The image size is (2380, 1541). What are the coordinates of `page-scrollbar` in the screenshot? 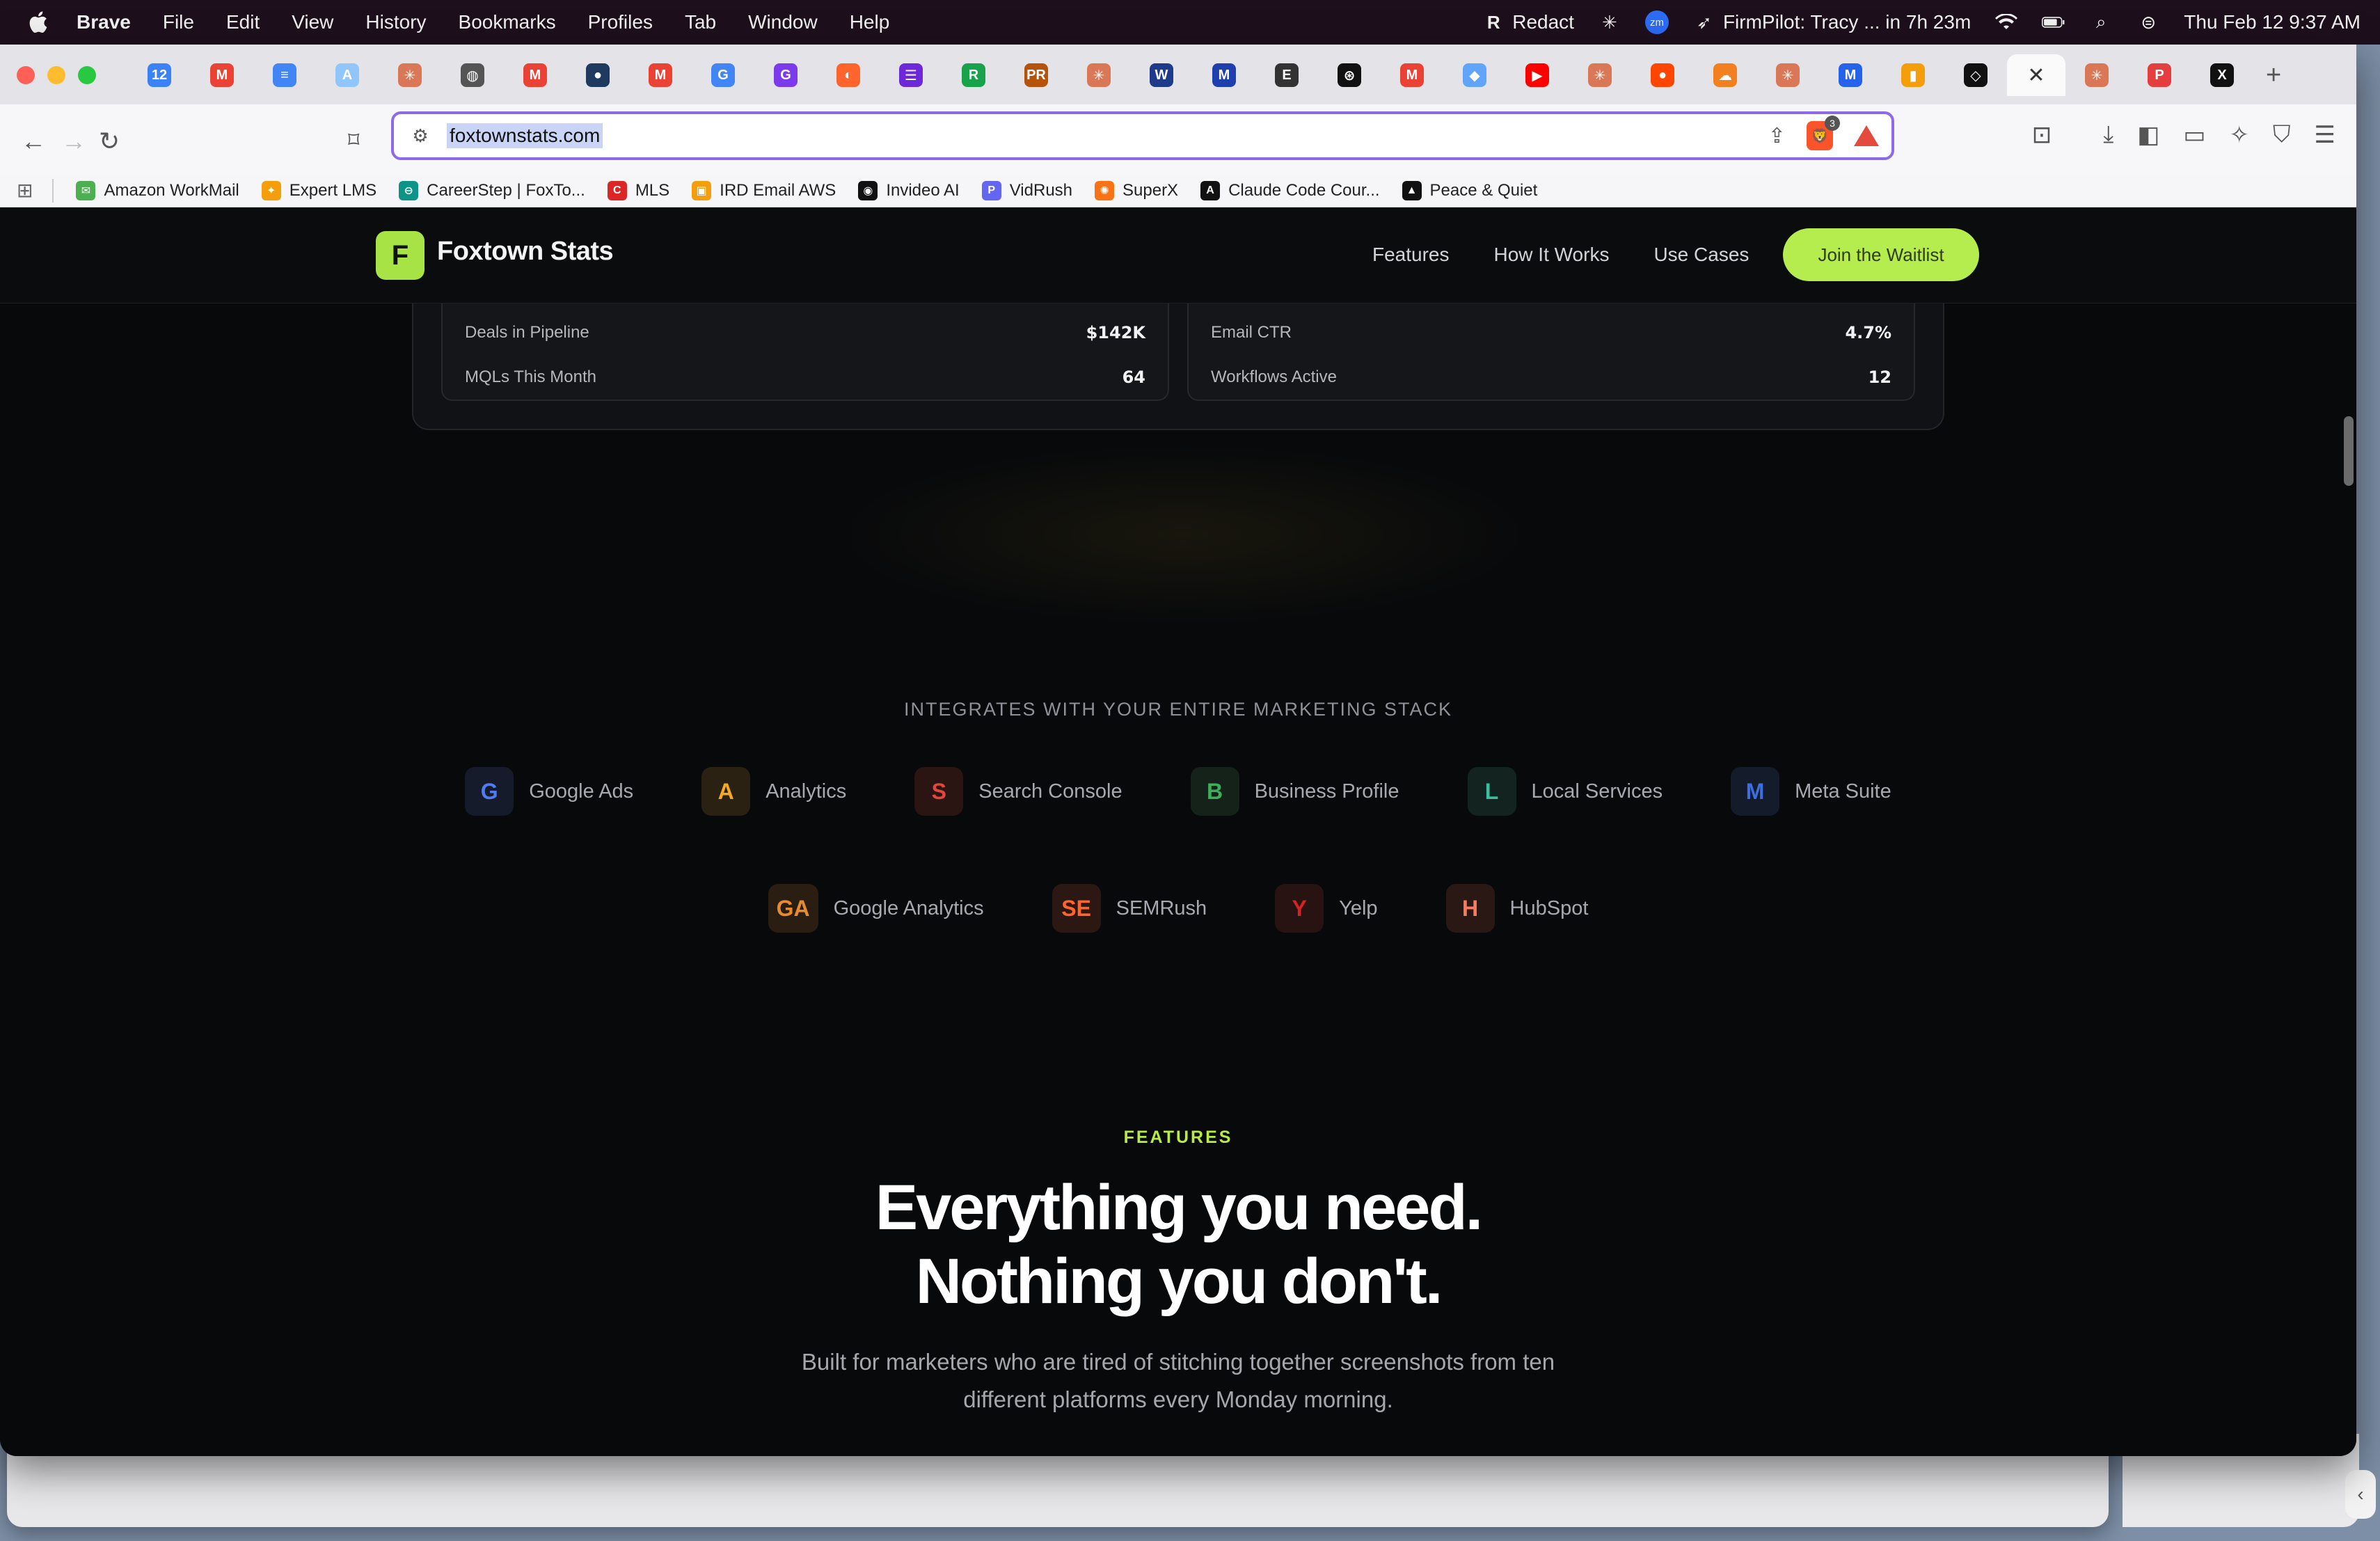 It's located at (2349, 451).